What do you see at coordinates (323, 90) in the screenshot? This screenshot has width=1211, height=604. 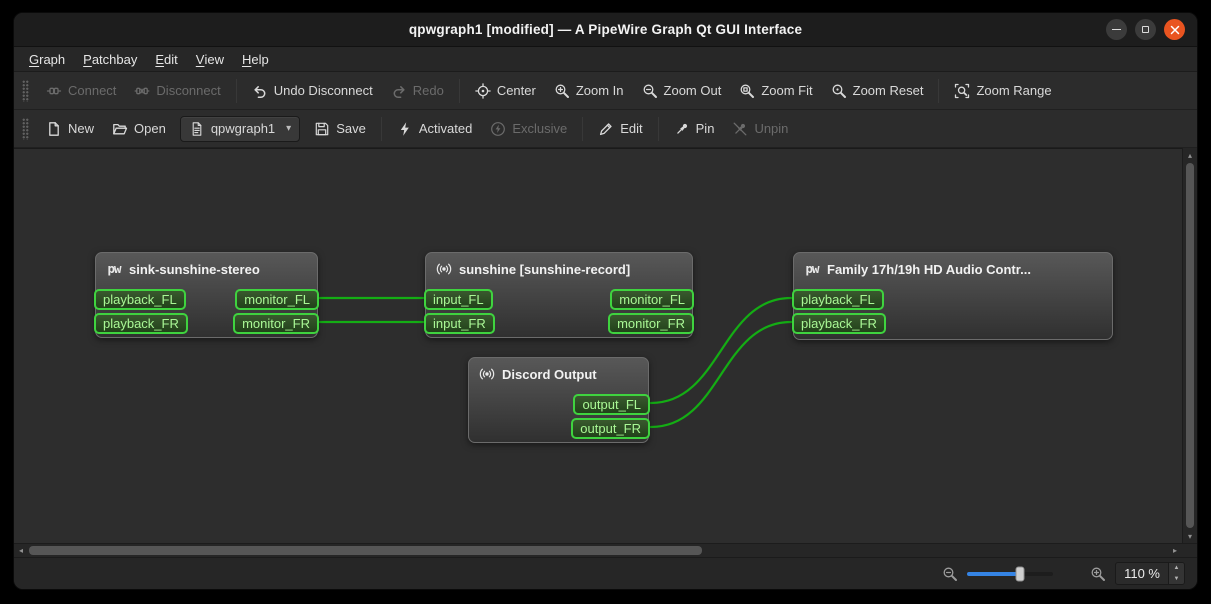 I see `undo-disconnect-label: Undo Disconnect` at bounding box center [323, 90].